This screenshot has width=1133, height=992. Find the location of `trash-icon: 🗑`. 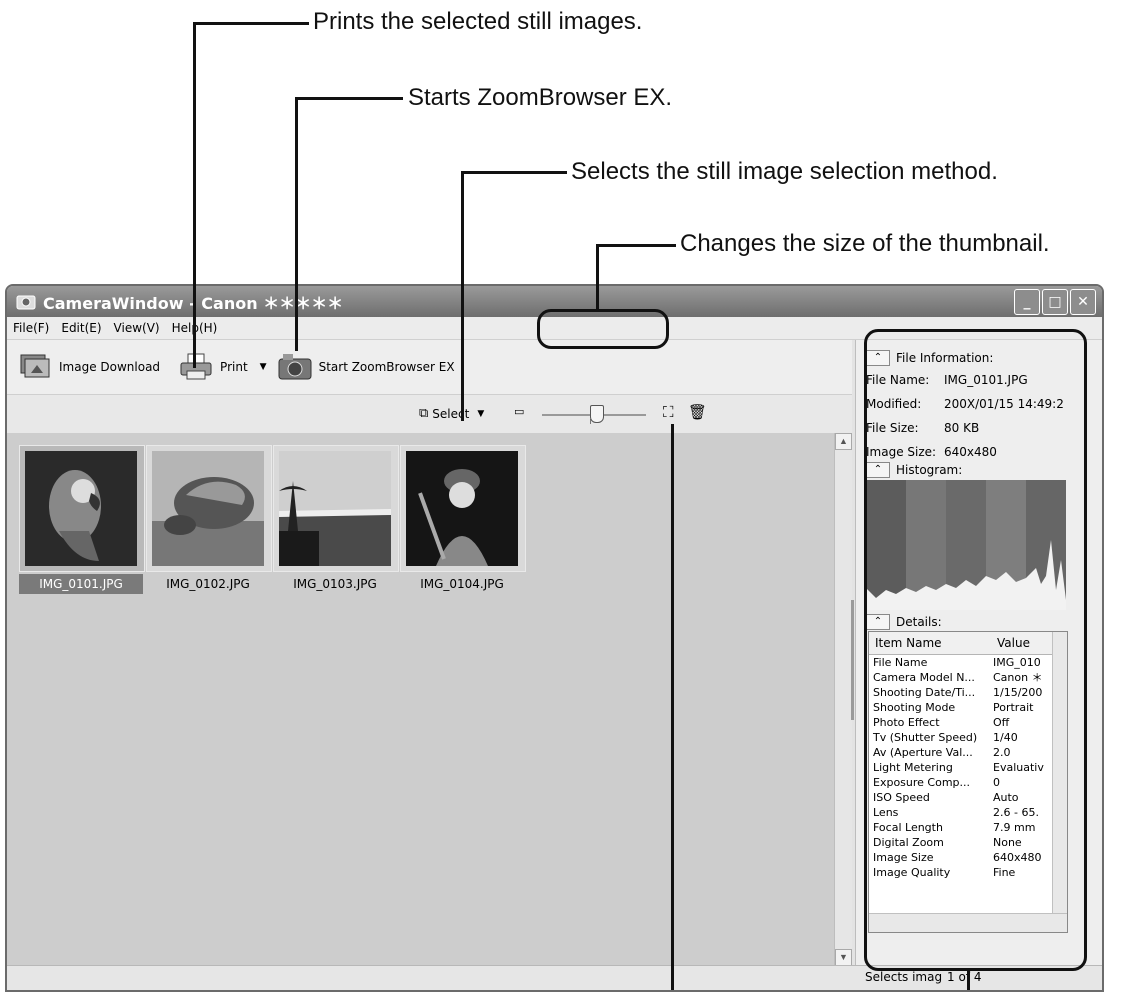

trash-icon: 🗑 is located at coordinates (697, 412).